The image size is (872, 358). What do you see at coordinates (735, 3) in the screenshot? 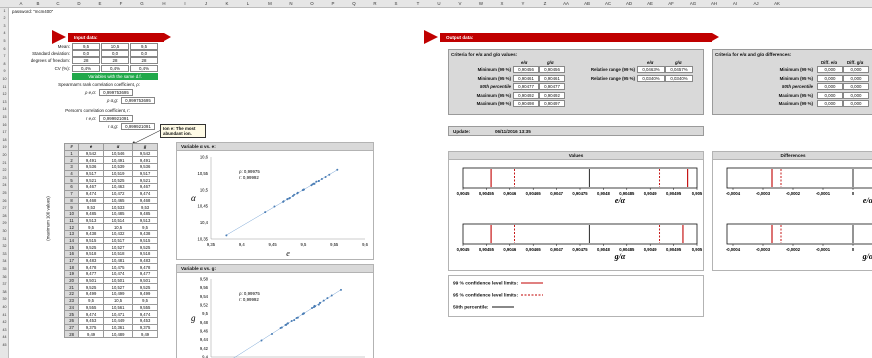
I see `column-header: AI` at bounding box center [735, 3].